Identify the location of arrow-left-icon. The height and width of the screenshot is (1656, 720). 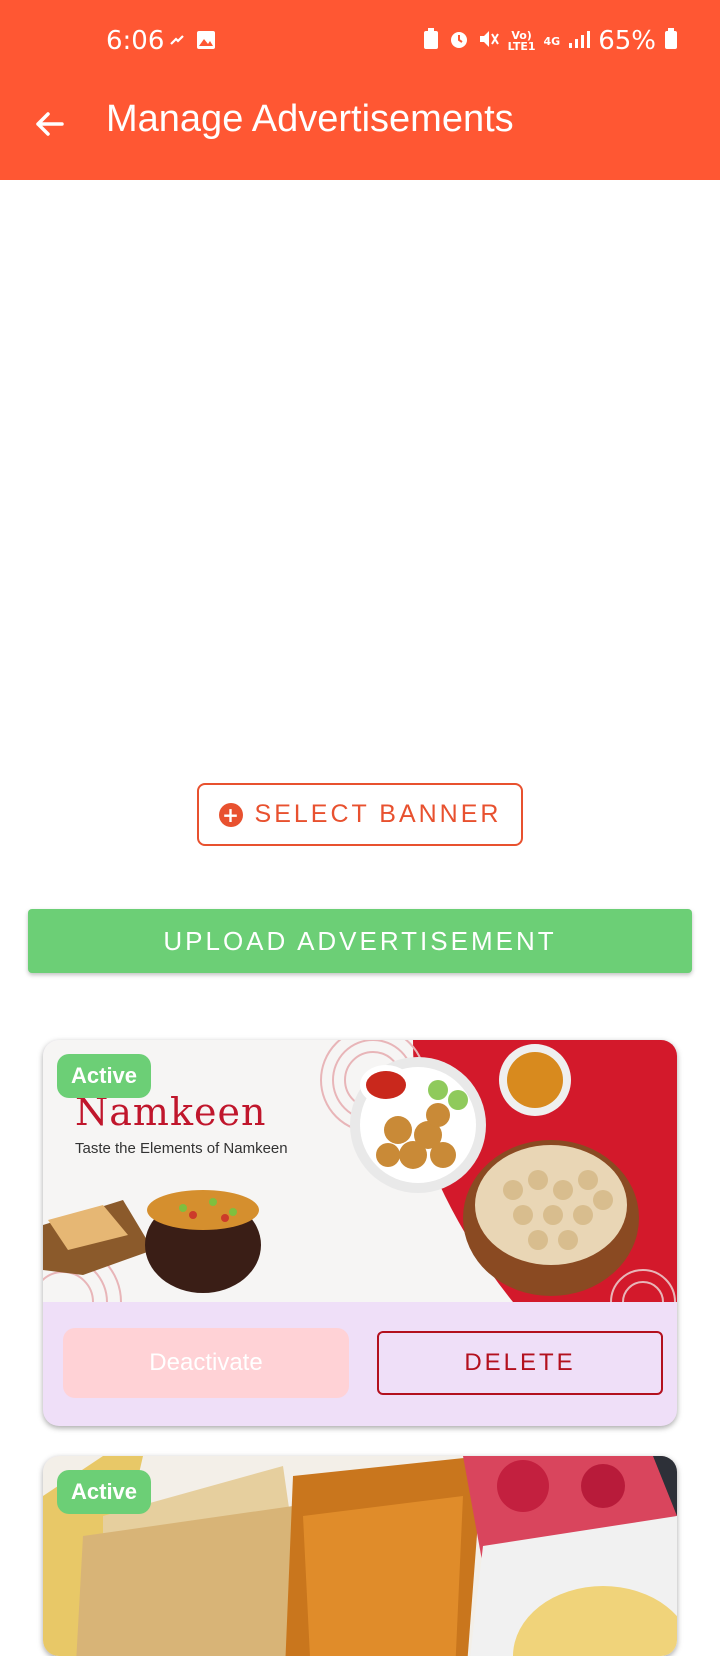
(50, 124).